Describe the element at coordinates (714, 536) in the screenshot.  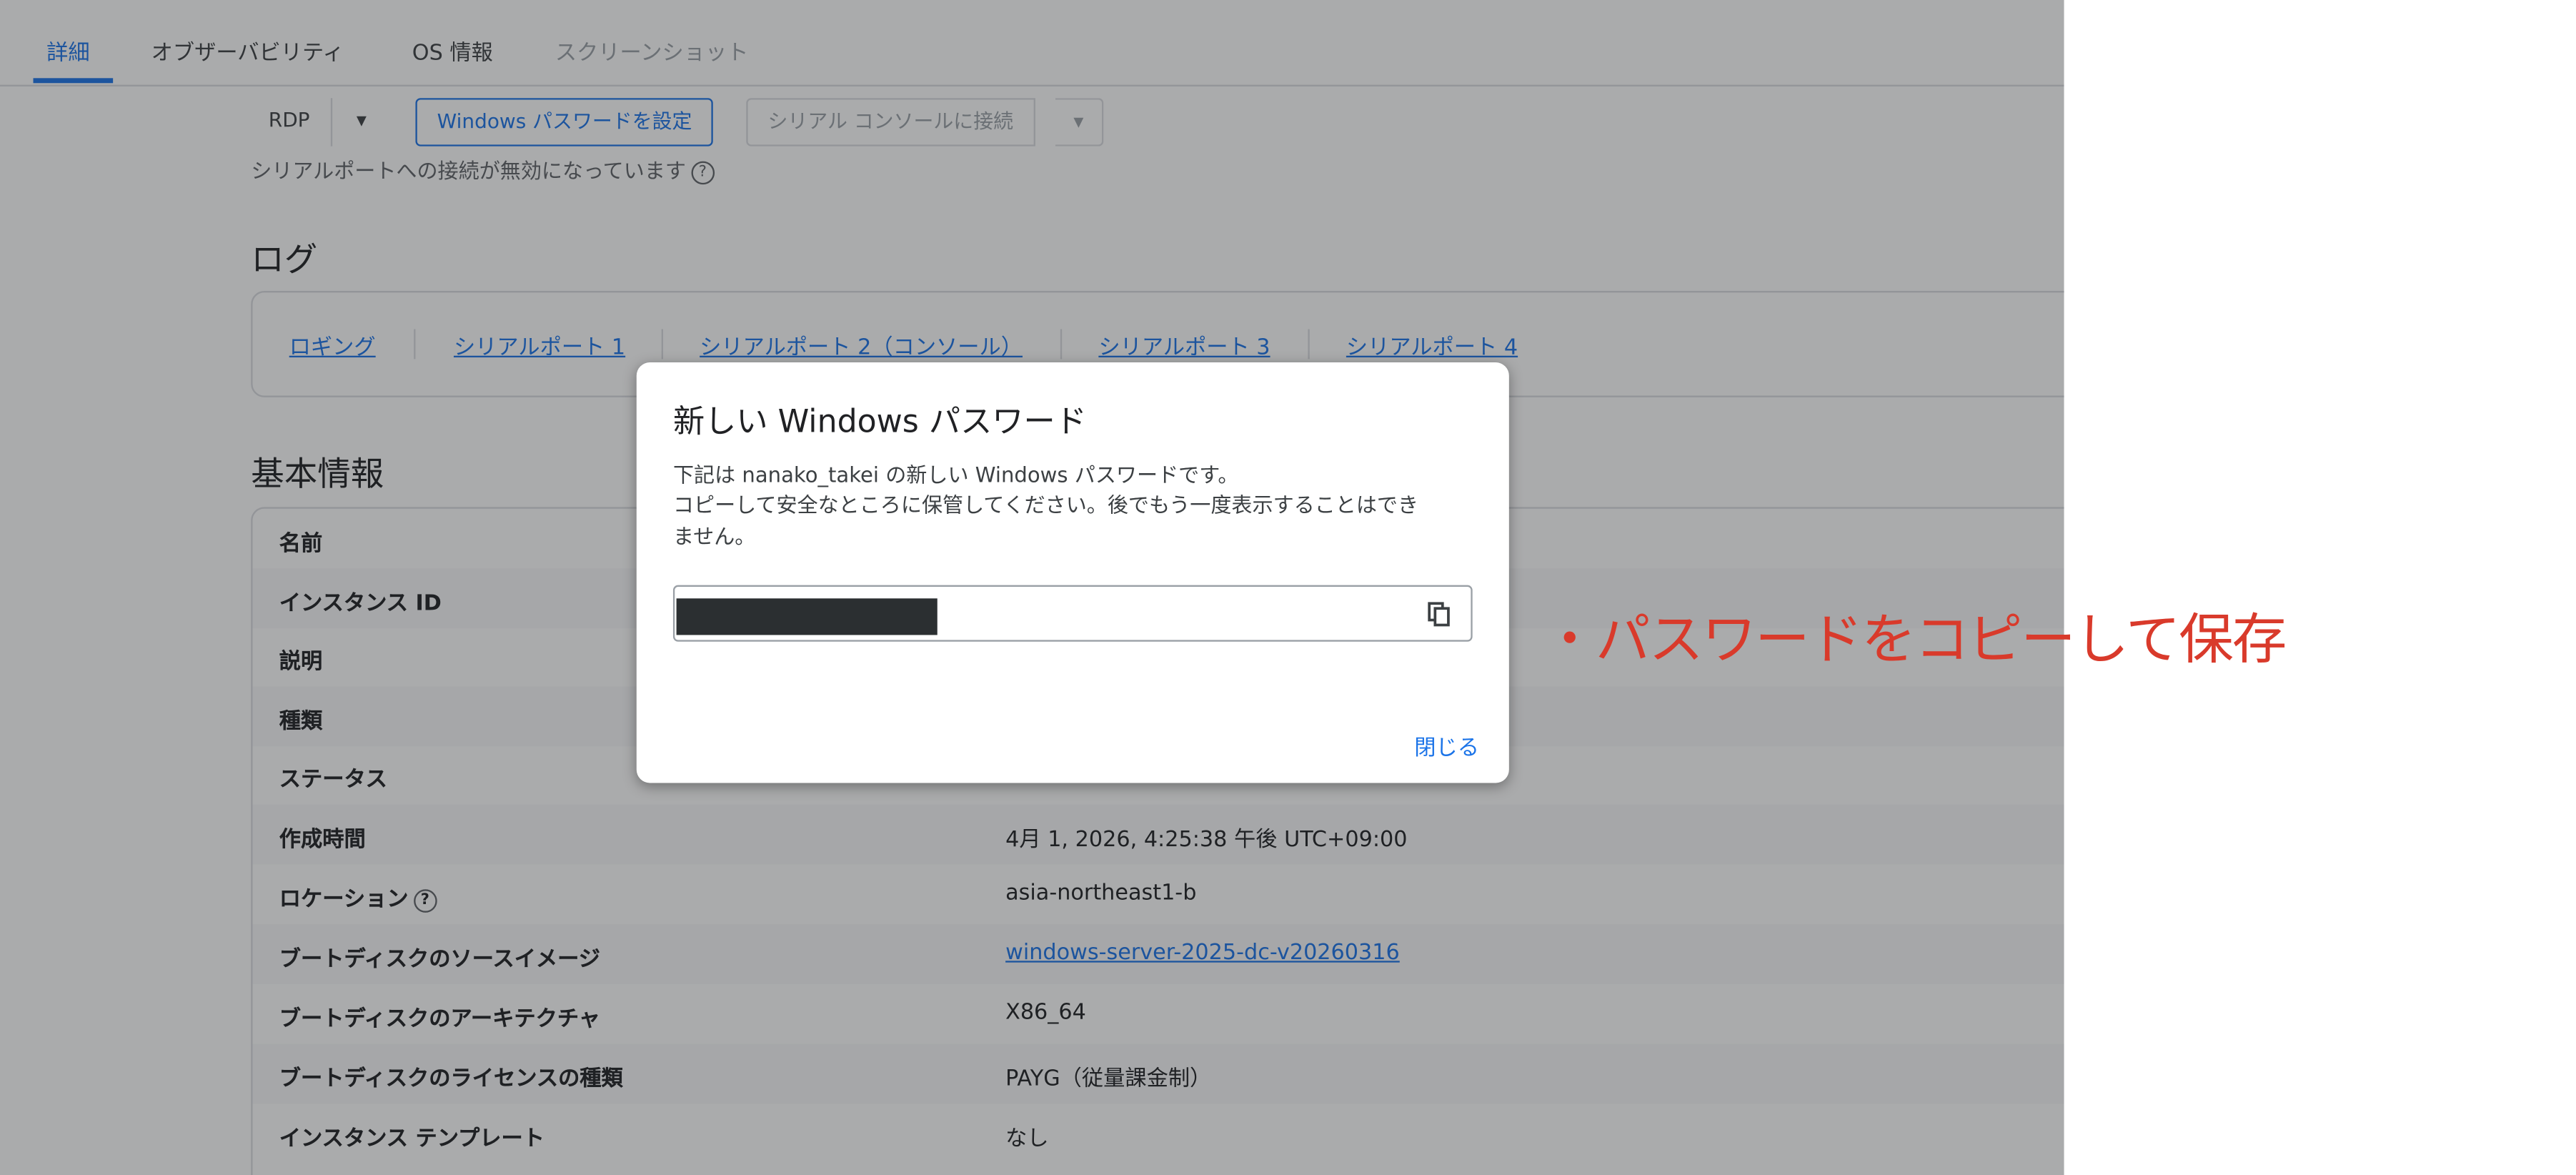
I see `dialog-message-line-3: ません。` at that location.